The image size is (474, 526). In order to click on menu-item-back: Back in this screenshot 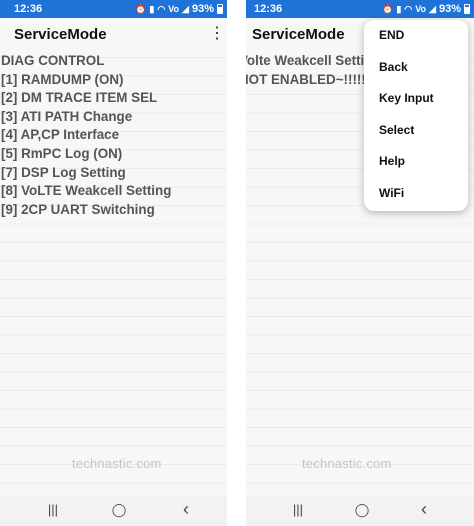, I will do `click(416, 68)`.